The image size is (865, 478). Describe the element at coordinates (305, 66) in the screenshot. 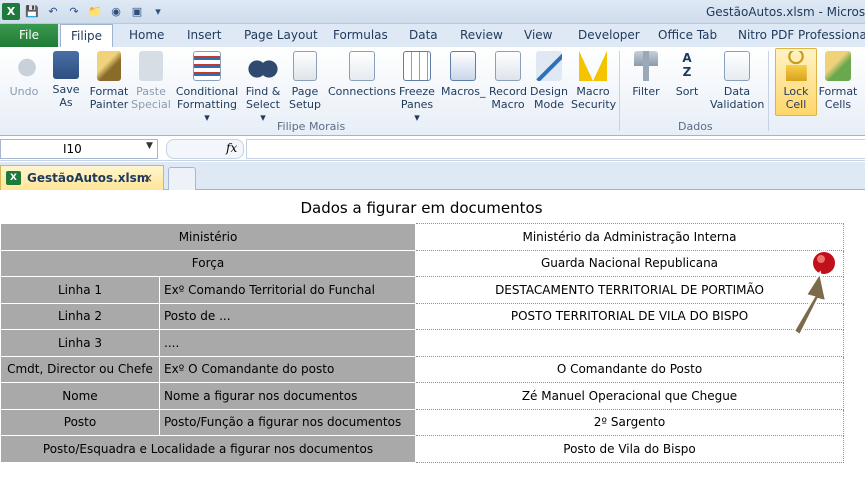

I see `page-setup-icon` at that location.